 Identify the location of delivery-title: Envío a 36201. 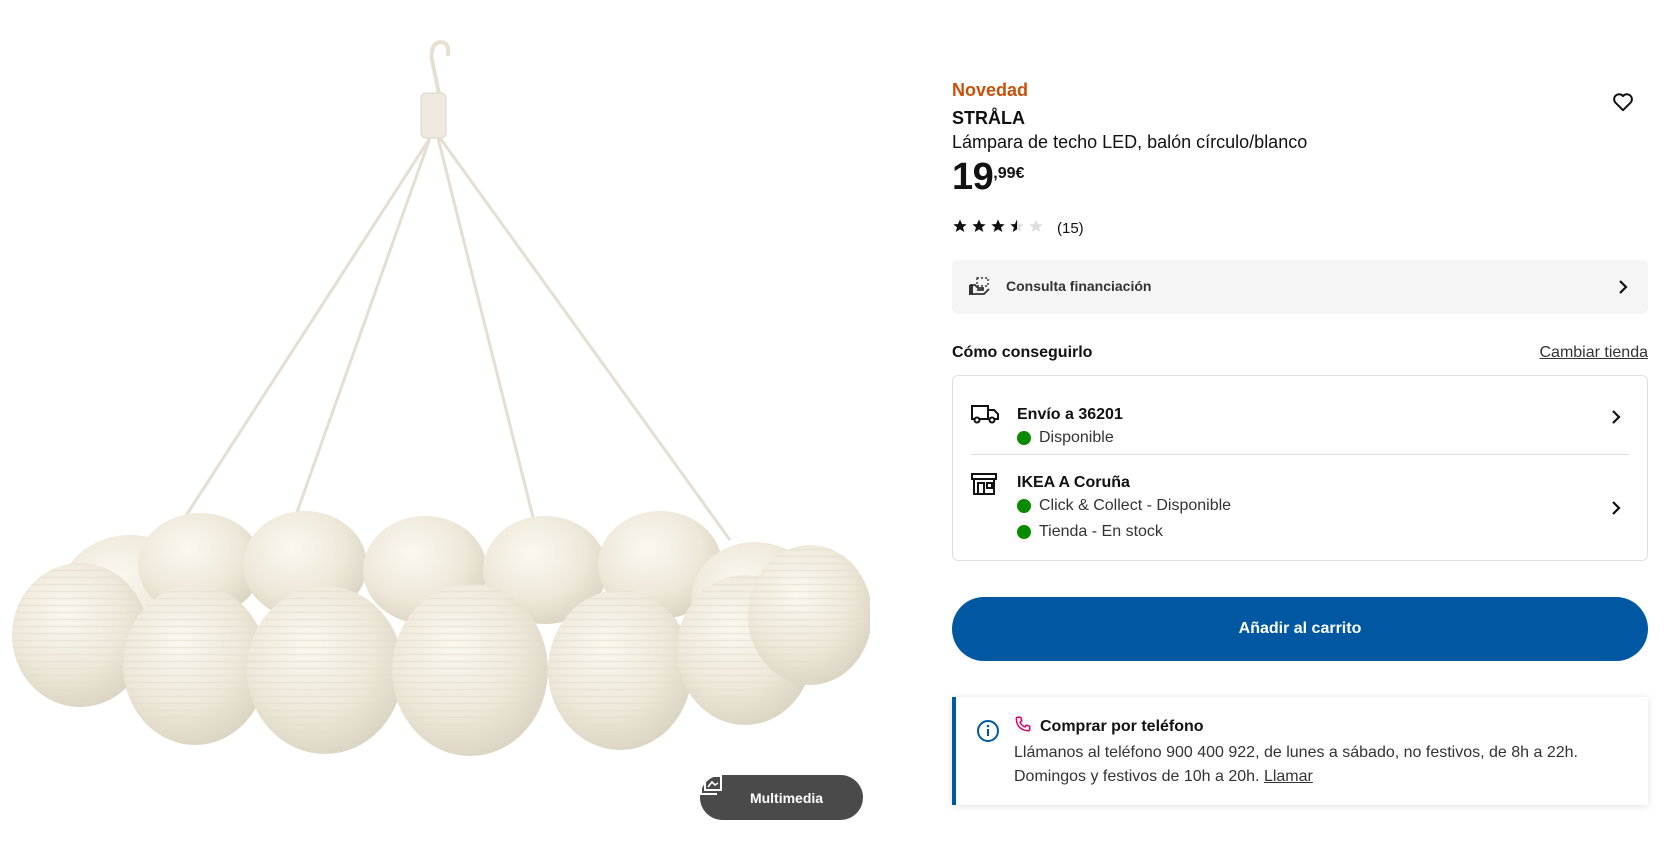
(1070, 414).